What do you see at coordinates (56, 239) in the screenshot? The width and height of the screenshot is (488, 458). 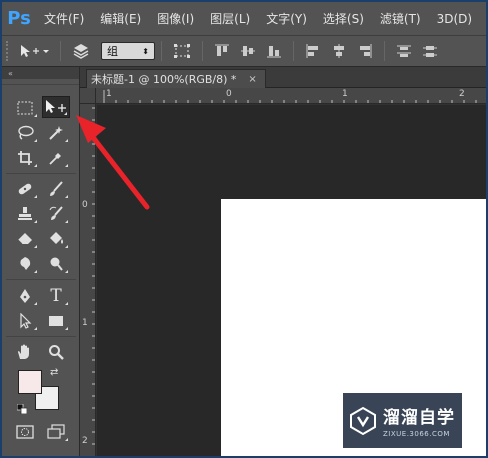 I see `paint-bucket-tool-icon` at bounding box center [56, 239].